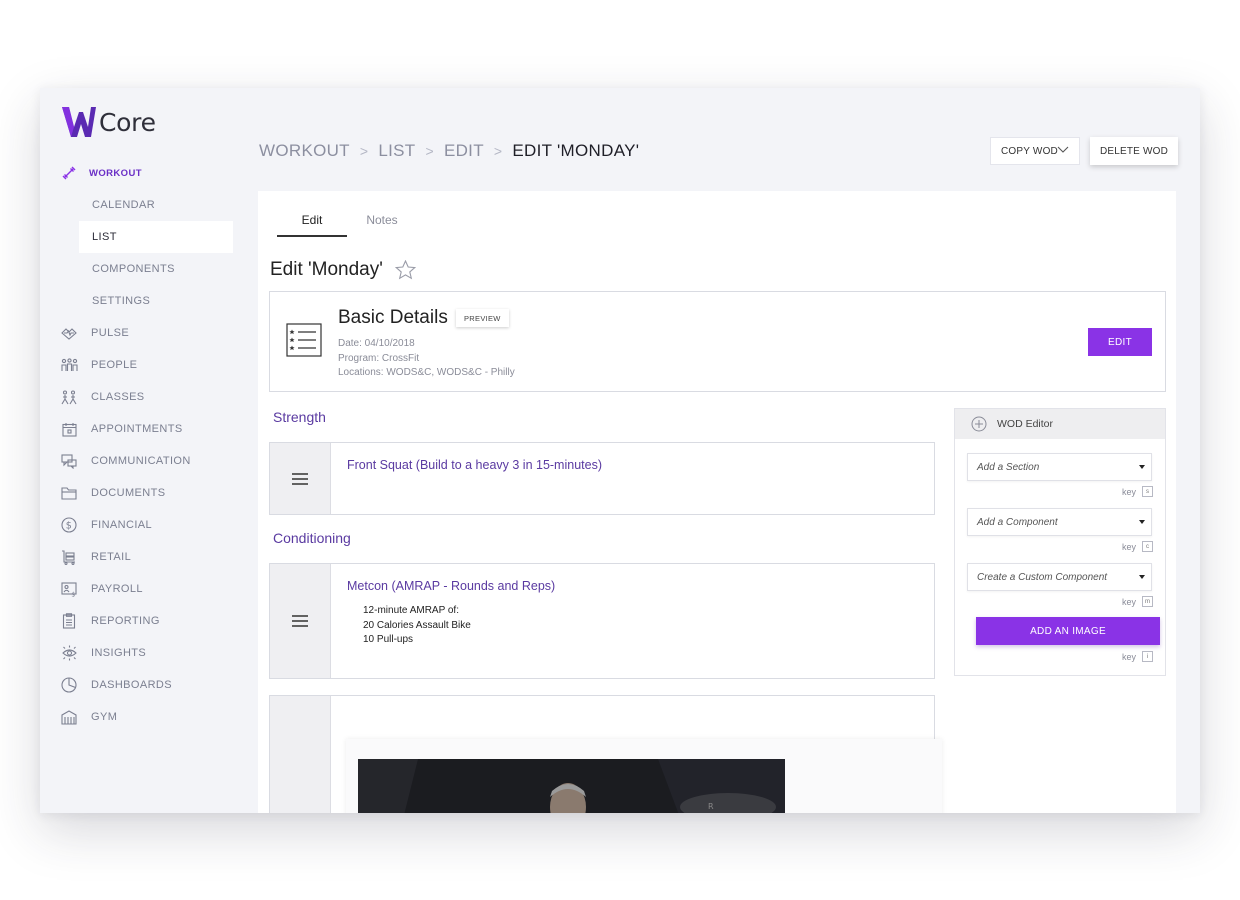 This screenshot has width=1240, height=900. Describe the element at coordinates (417, 625) in the screenshot. I see `description-line: 20 Calories Assault Bike` at that location.